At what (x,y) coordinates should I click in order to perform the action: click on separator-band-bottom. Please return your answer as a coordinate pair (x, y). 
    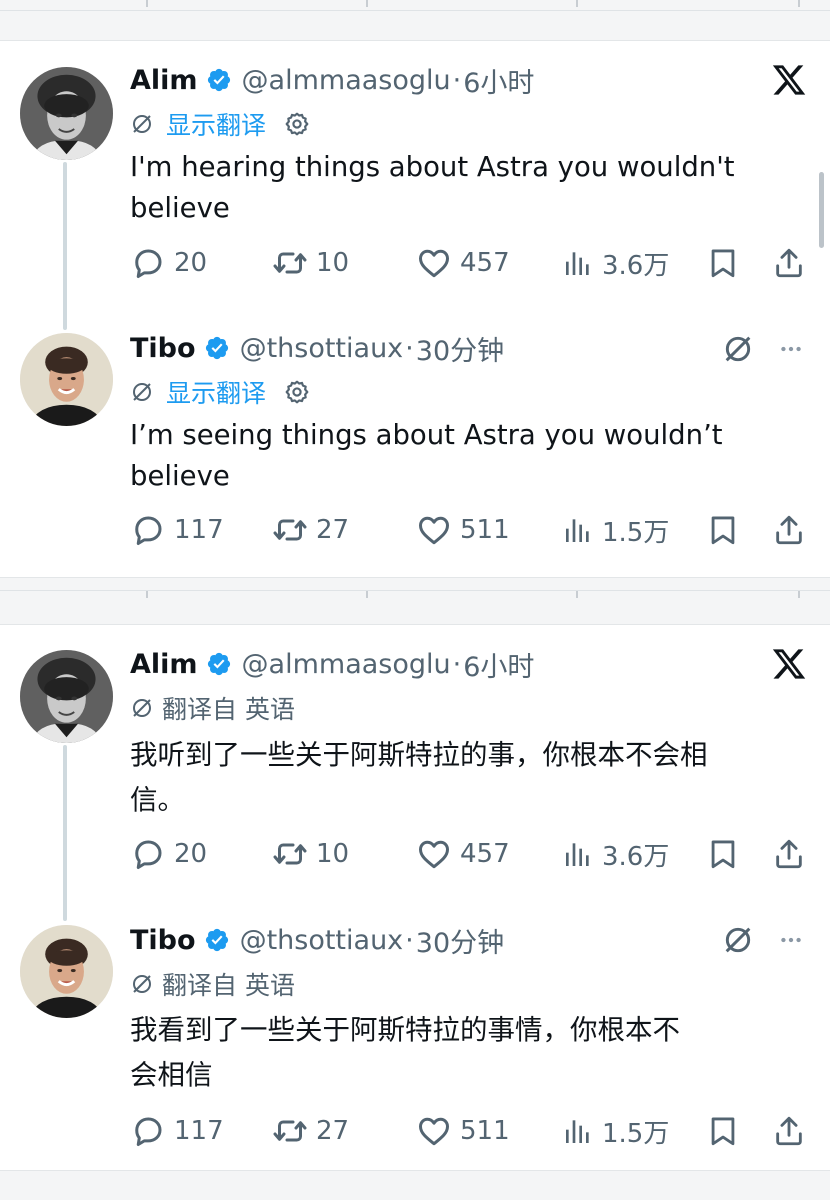
    Looking at the image, I should click on (415, 1185).